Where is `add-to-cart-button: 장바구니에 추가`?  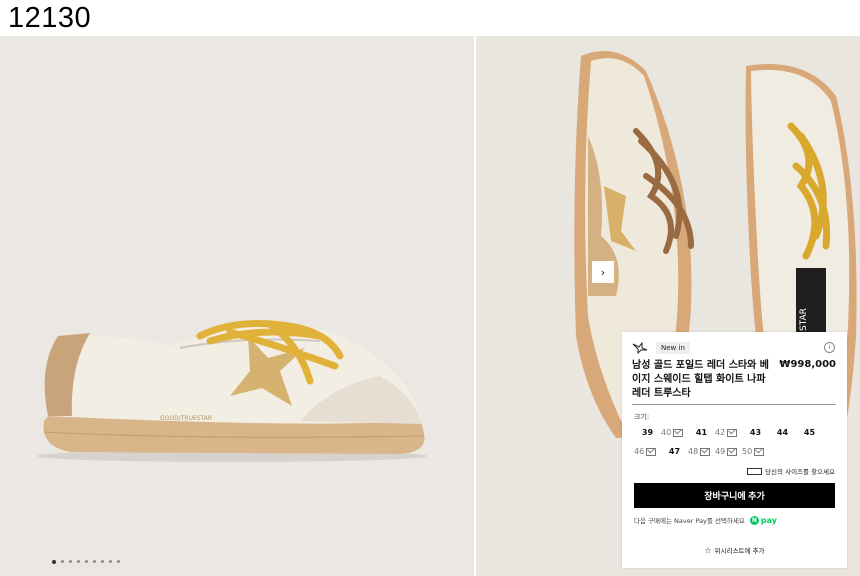 add-to-cart-button: 장바구니에 추가 is located at coordinates (734, 495).